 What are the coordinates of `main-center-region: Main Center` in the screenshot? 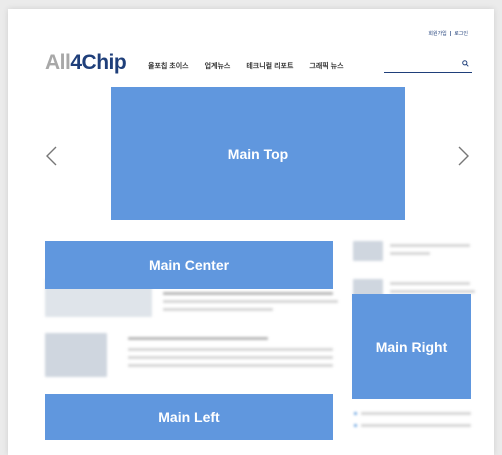 It's located at (189, 265).